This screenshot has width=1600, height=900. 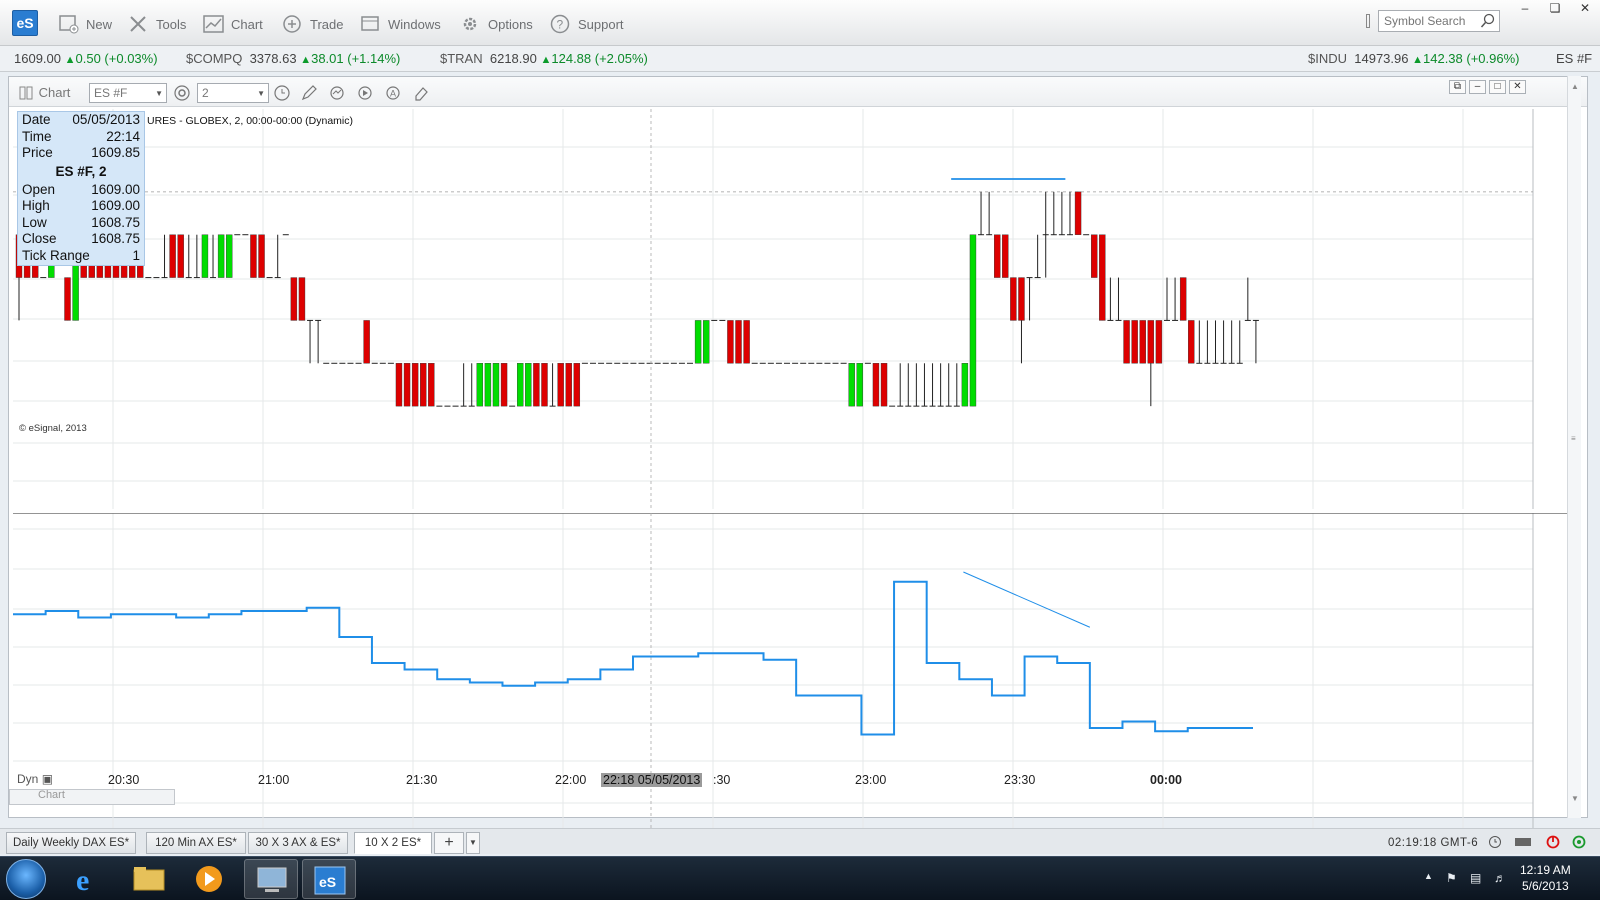 I want to click on chevron-down-icon: ▼, so click(x=159, y=93).